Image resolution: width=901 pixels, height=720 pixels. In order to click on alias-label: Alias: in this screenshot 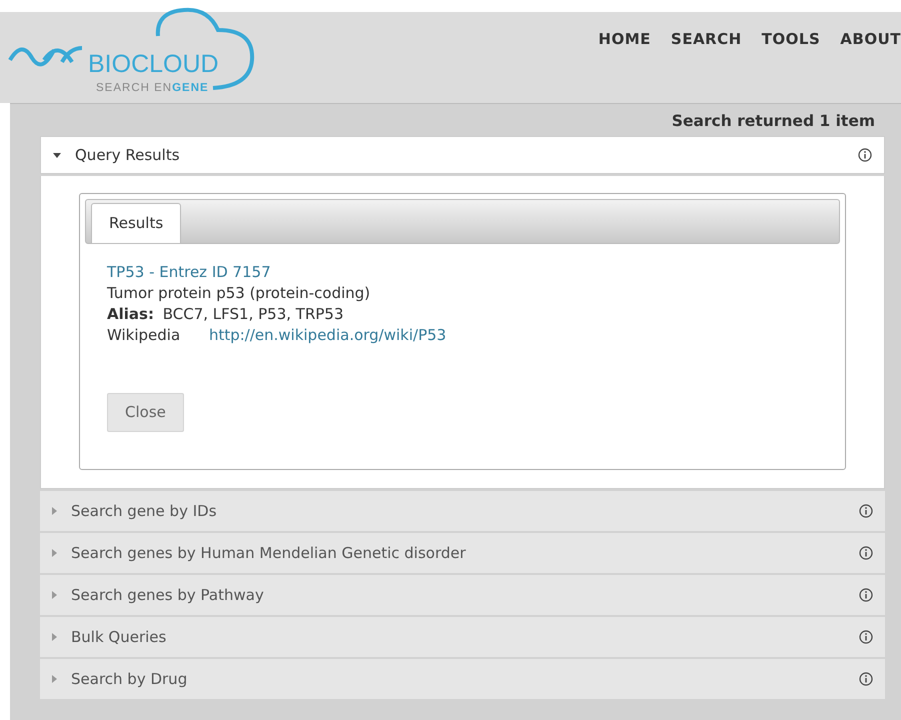, I will do `click(130, 314)`.